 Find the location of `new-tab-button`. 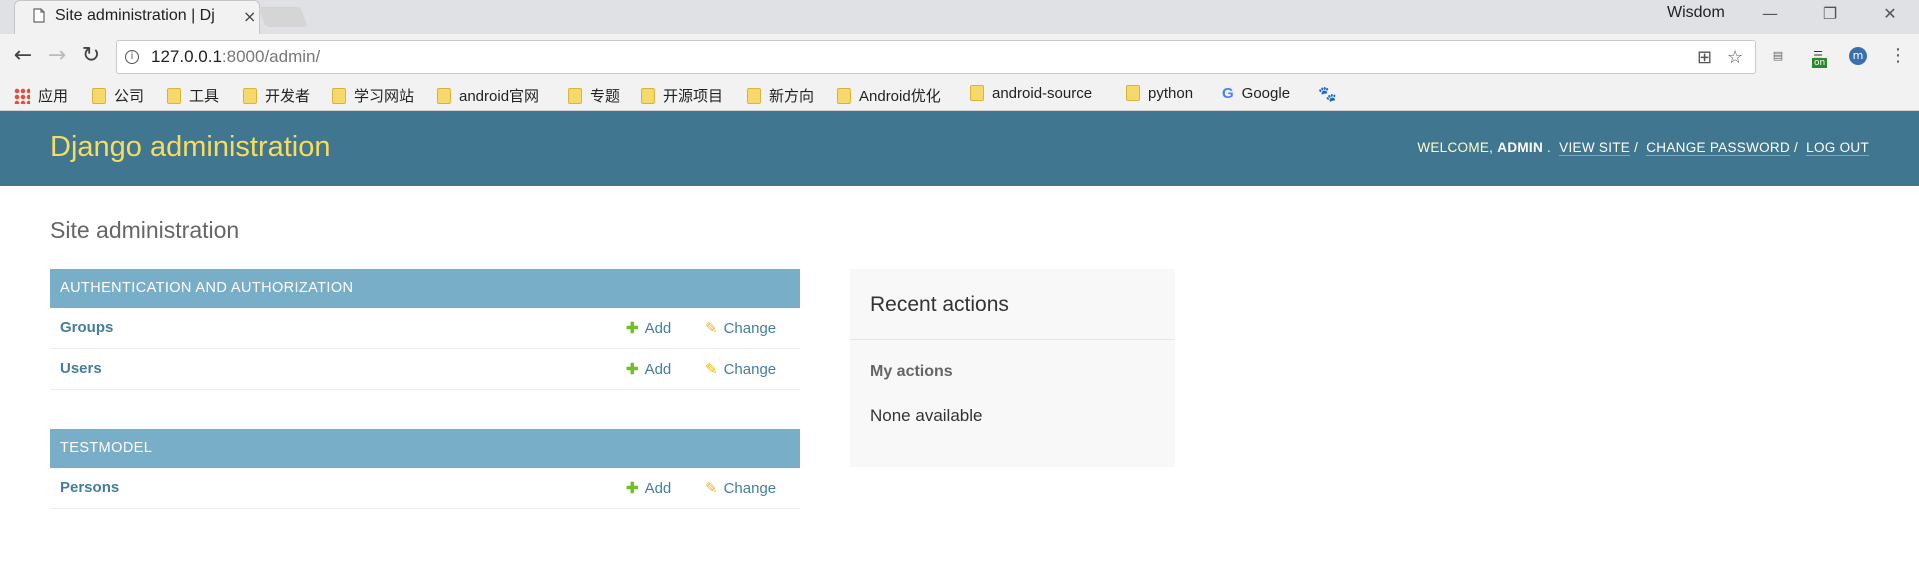

new-tab-button is located at coordinates (283, 17).